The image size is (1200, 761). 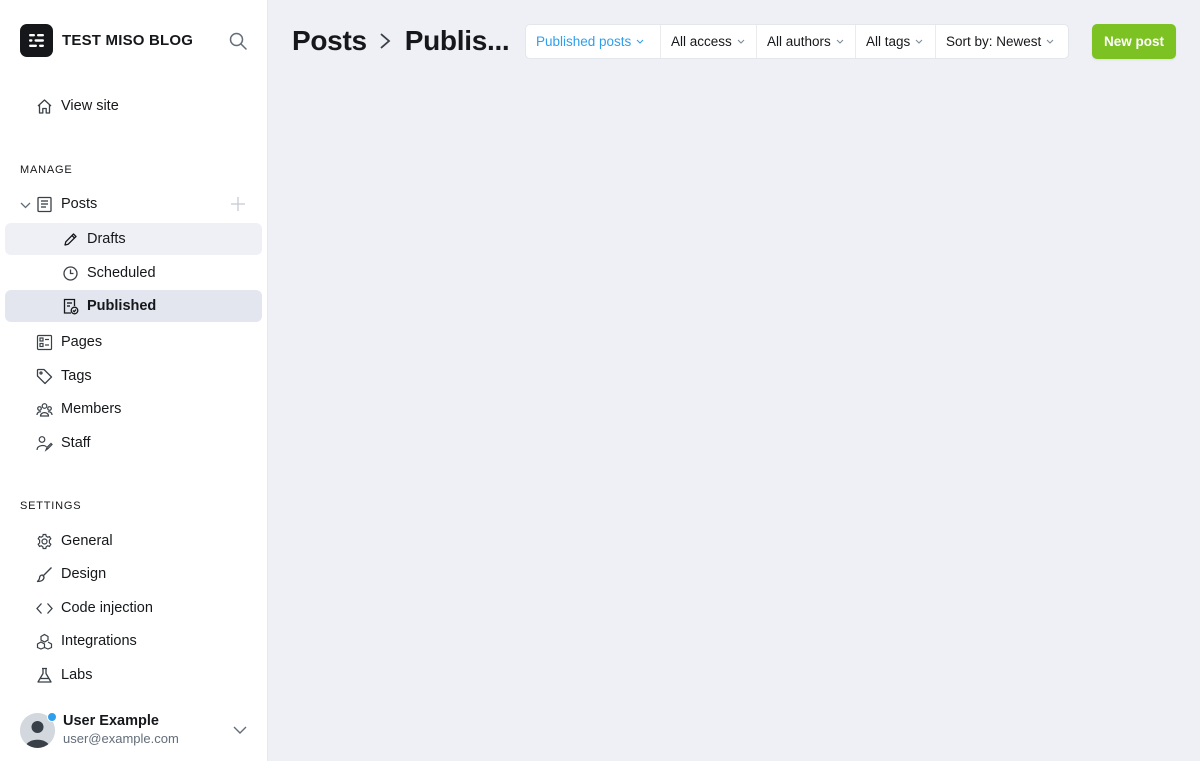 I want to click on sidebar-item-label: Code injection, so click(x=107, y=608).